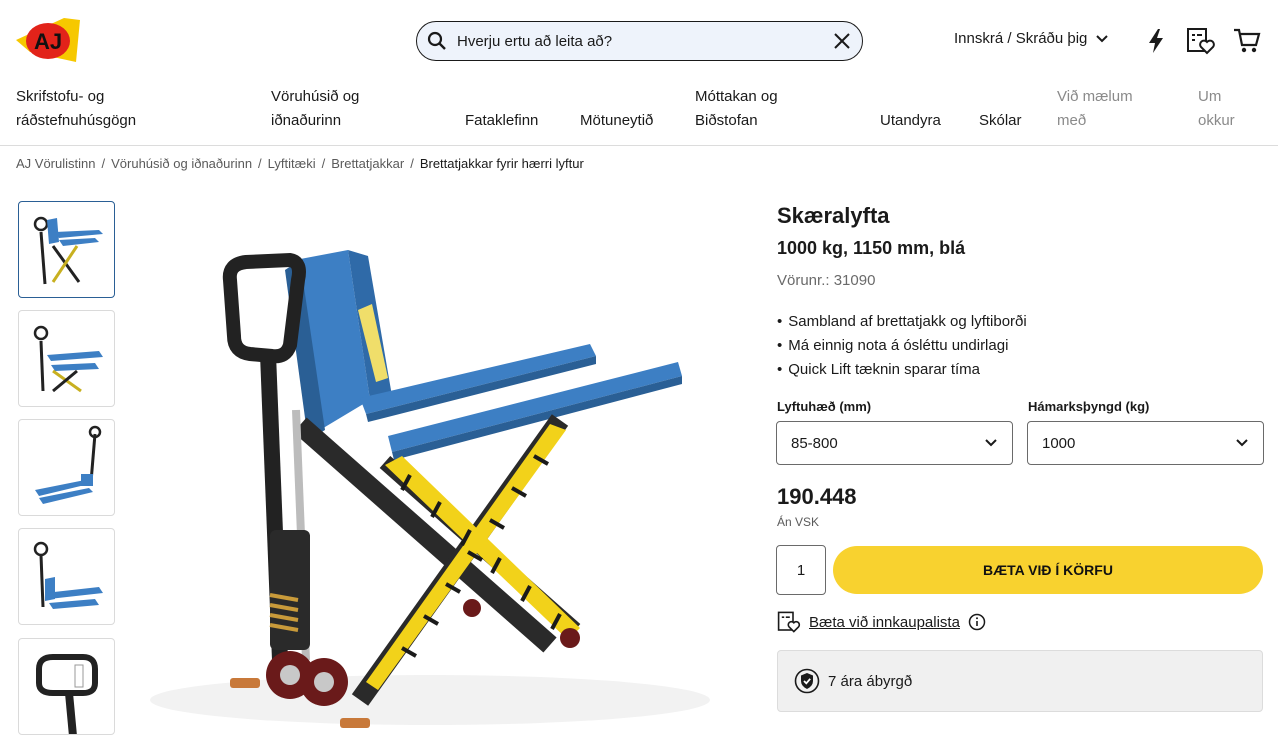  What do you see at coordinates (871, 248) in the screenshot?
I see `product-subtitle: 1000 kg, 1150 mm, blá` at bounding box center [871, 248].